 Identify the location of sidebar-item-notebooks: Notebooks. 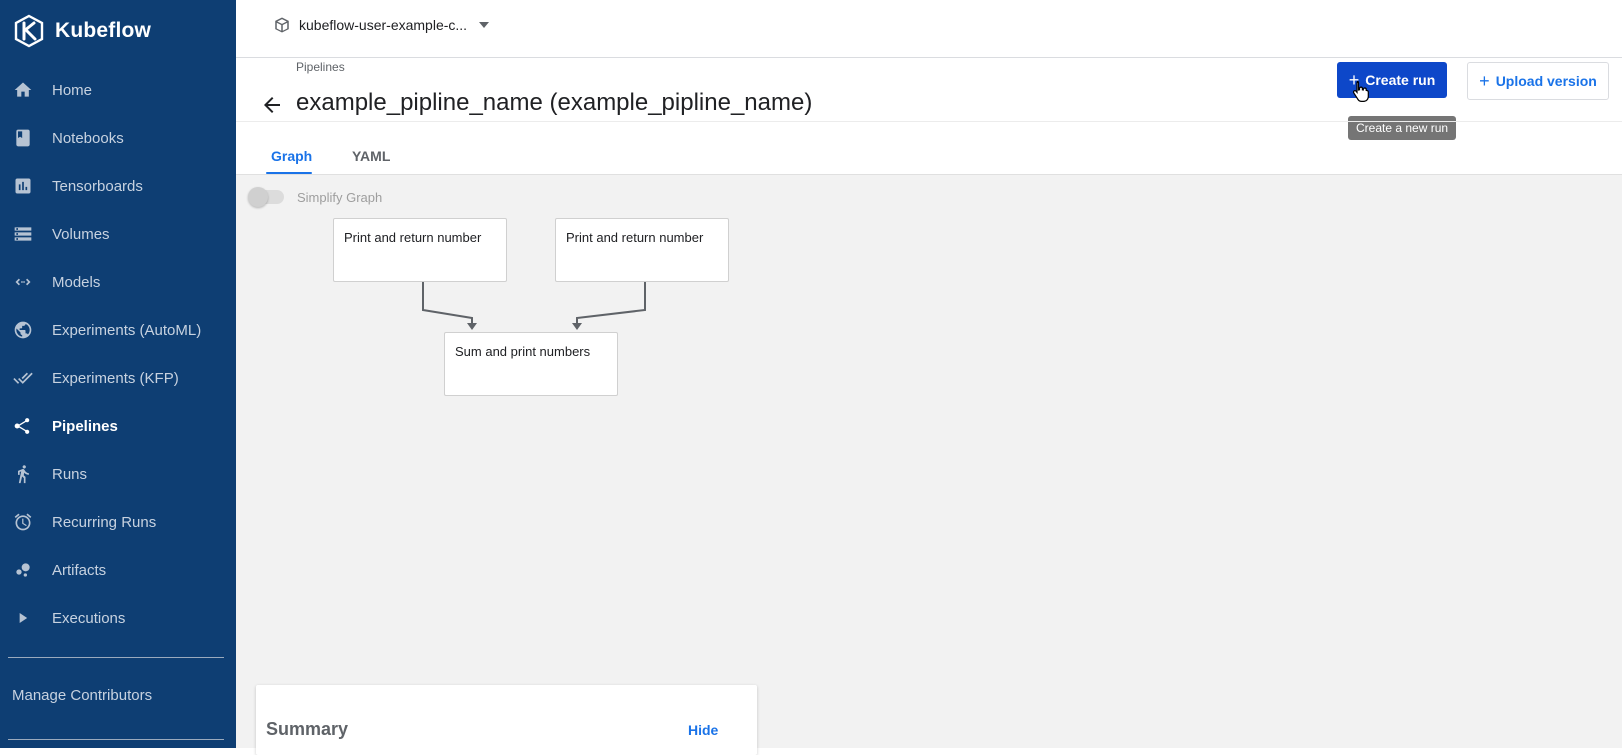
(118, 138).